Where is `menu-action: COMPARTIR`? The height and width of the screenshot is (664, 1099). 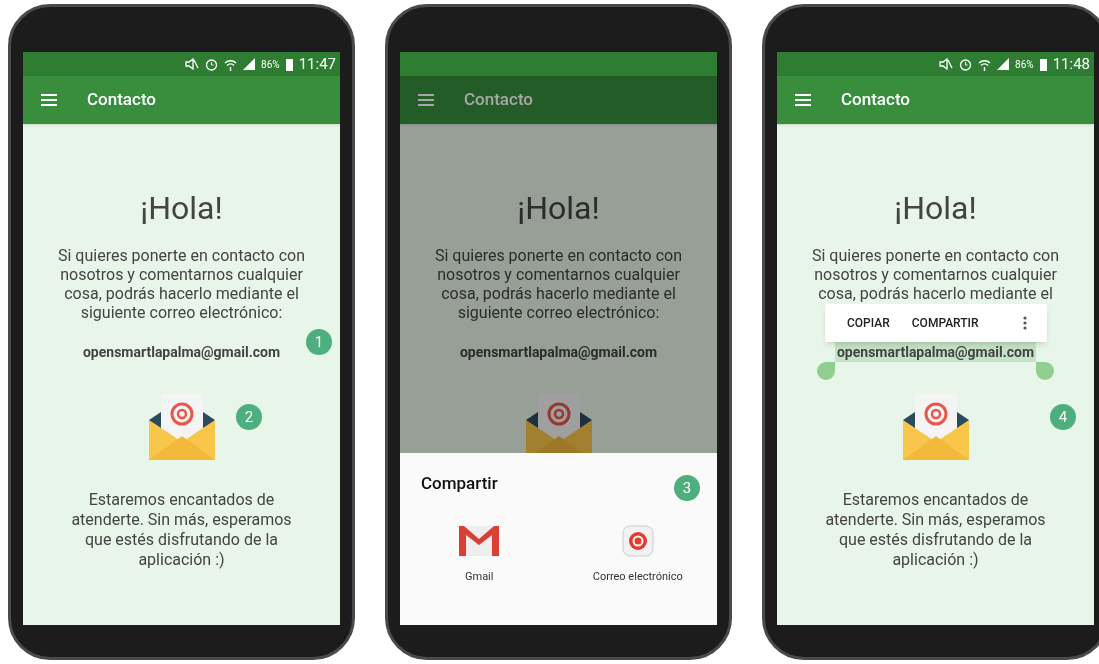 menu-action: COMPARTIR is located at coordinates (945, 323).